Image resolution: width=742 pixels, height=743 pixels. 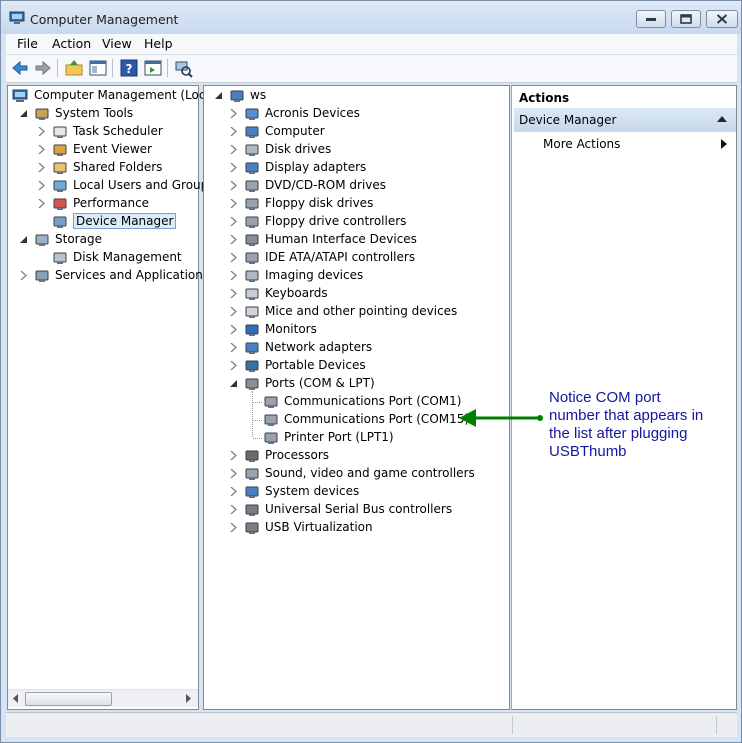 What do you see at coordinates (20, 68) in the screenshot?
I see `back-arrow-icon` at bounding box center [20, 68].